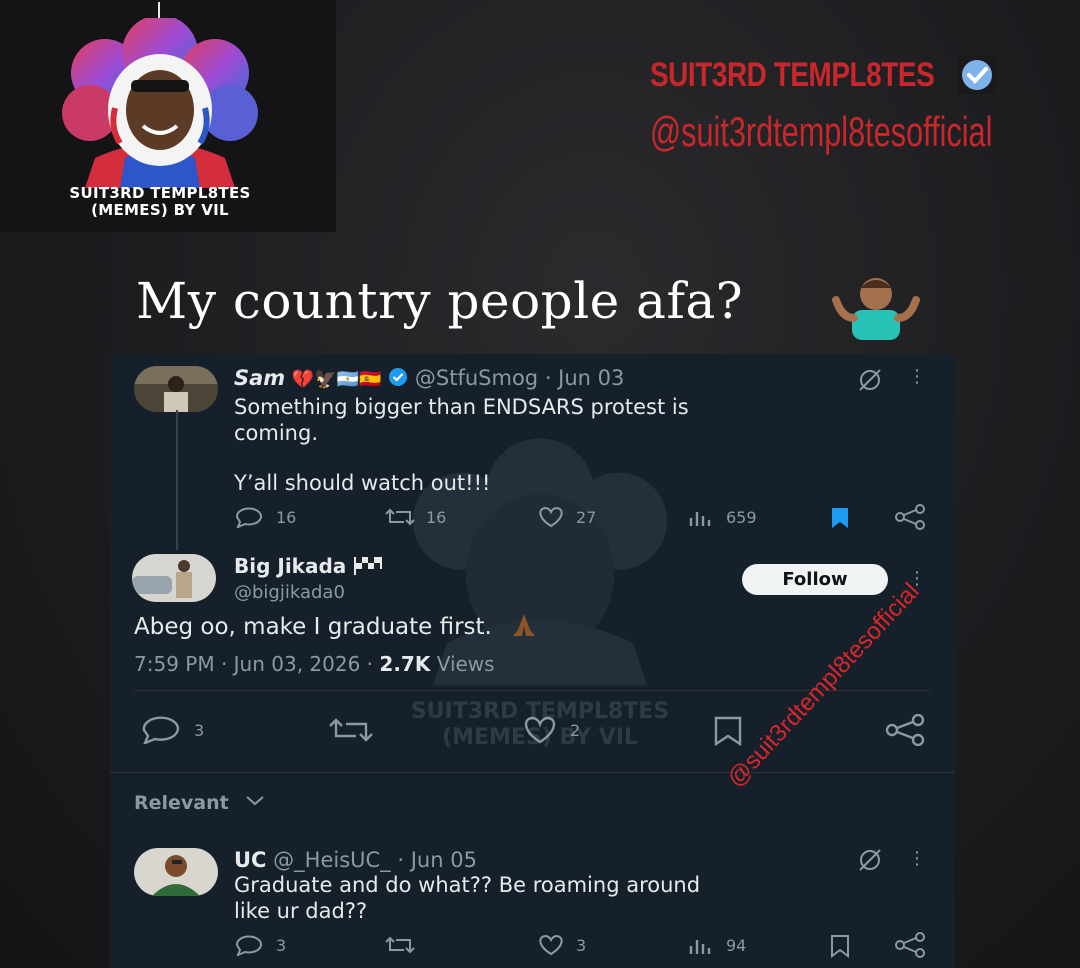 This screenshot has width=1080, height=968. Describe the element at coordinates (465, 664) in the screenshot. I see `views-label: Views` at that location.